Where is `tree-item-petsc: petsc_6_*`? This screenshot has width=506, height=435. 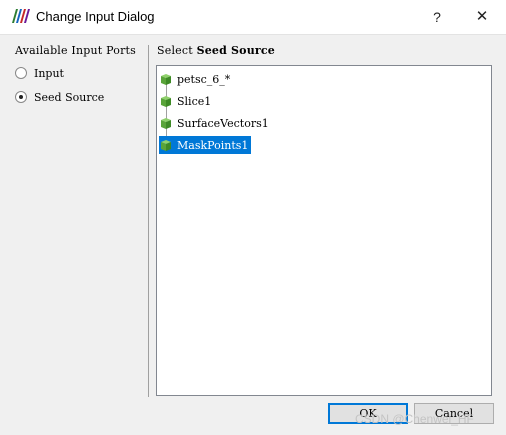
tree-item-petsc: petsc_6_* is located at coordinates (196, 79).